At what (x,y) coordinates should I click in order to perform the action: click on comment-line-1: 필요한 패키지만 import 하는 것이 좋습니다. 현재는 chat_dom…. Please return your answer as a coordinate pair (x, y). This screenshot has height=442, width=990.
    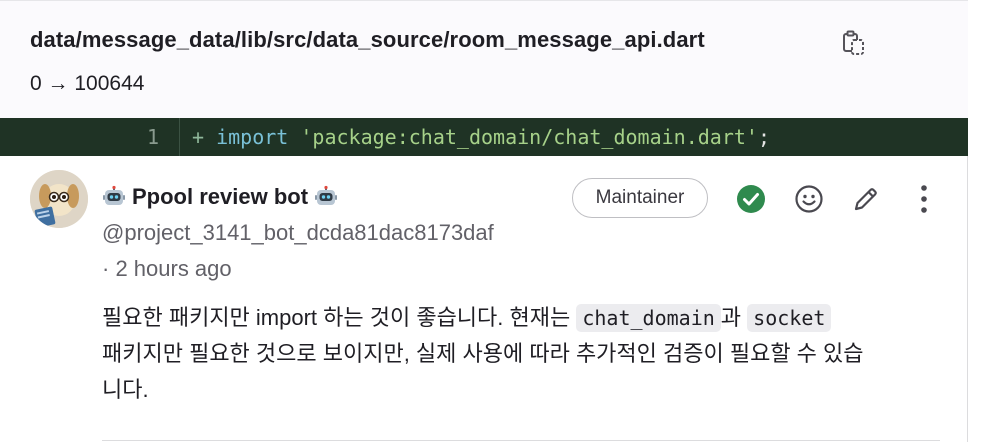
    Looking at the image, I should click on (527, 318).